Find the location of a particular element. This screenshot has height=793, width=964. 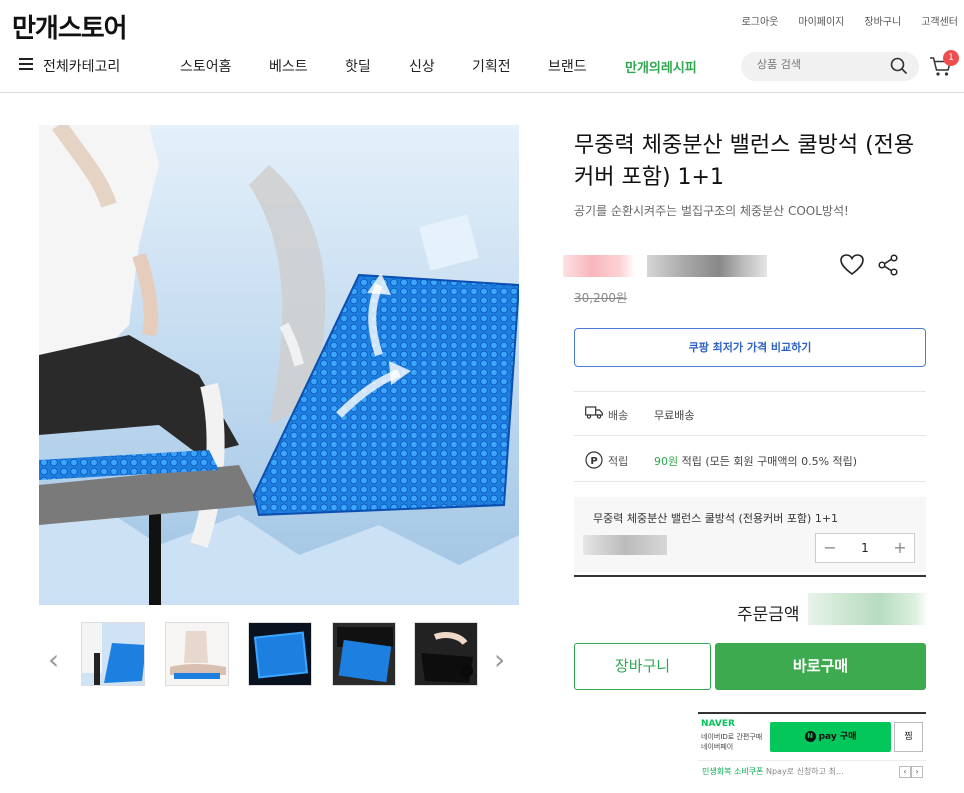

svg-text: P is located at coordinates (593, 461).